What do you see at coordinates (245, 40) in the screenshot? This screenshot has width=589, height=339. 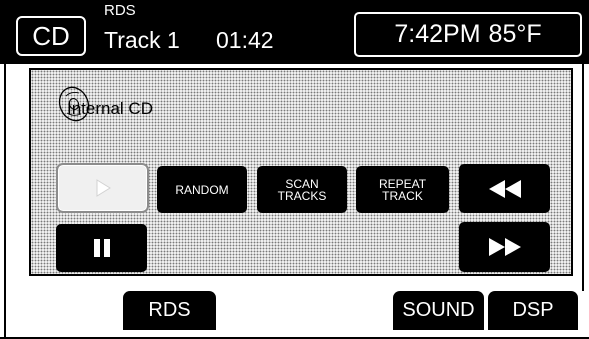 I see `elapsed-time: 01:42` at bounding box center [245, 40].